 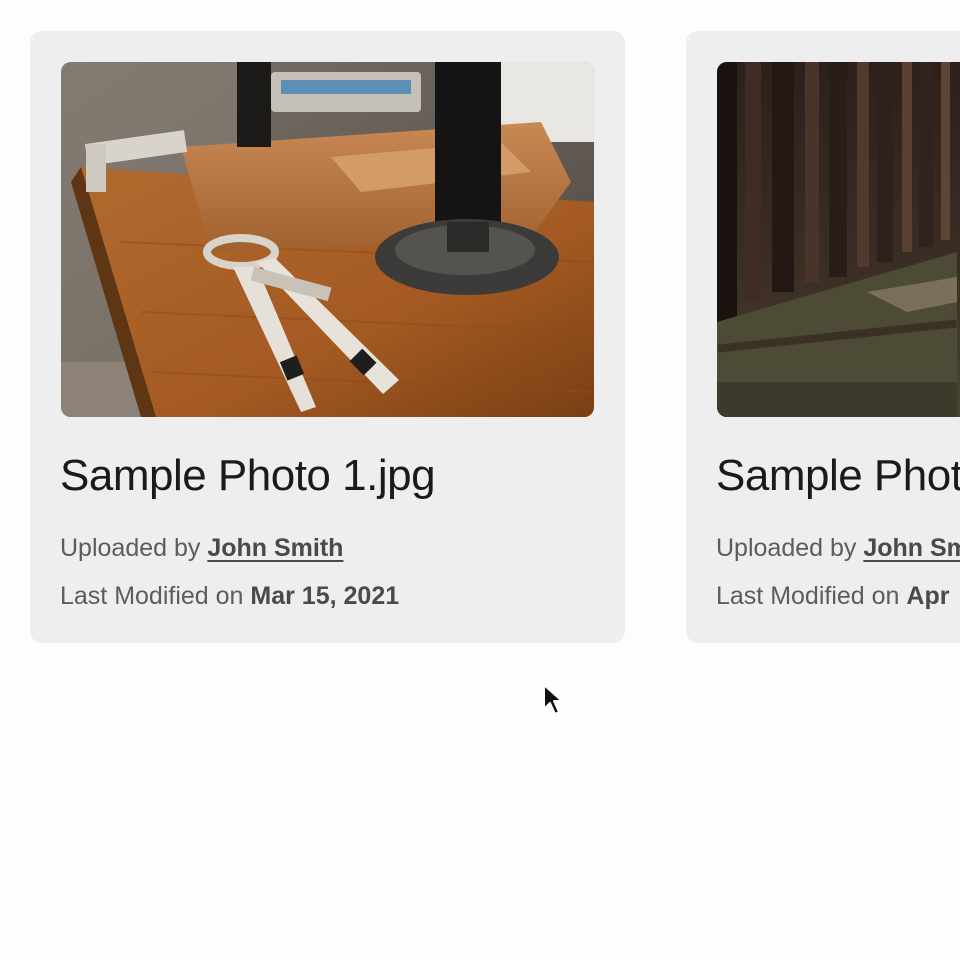 I want to click on last-modified-line: Last Modified on Apr, so click(x=832, y=596).